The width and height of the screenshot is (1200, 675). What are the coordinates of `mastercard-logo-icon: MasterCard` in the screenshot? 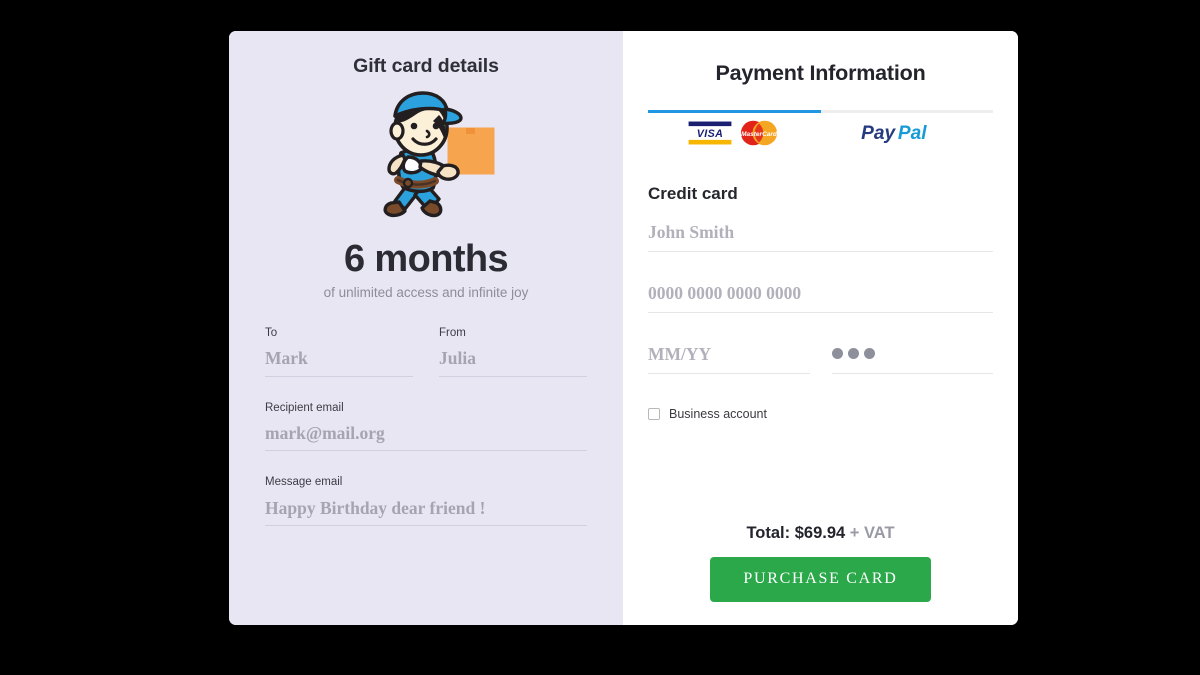 It's located at (759, 135).